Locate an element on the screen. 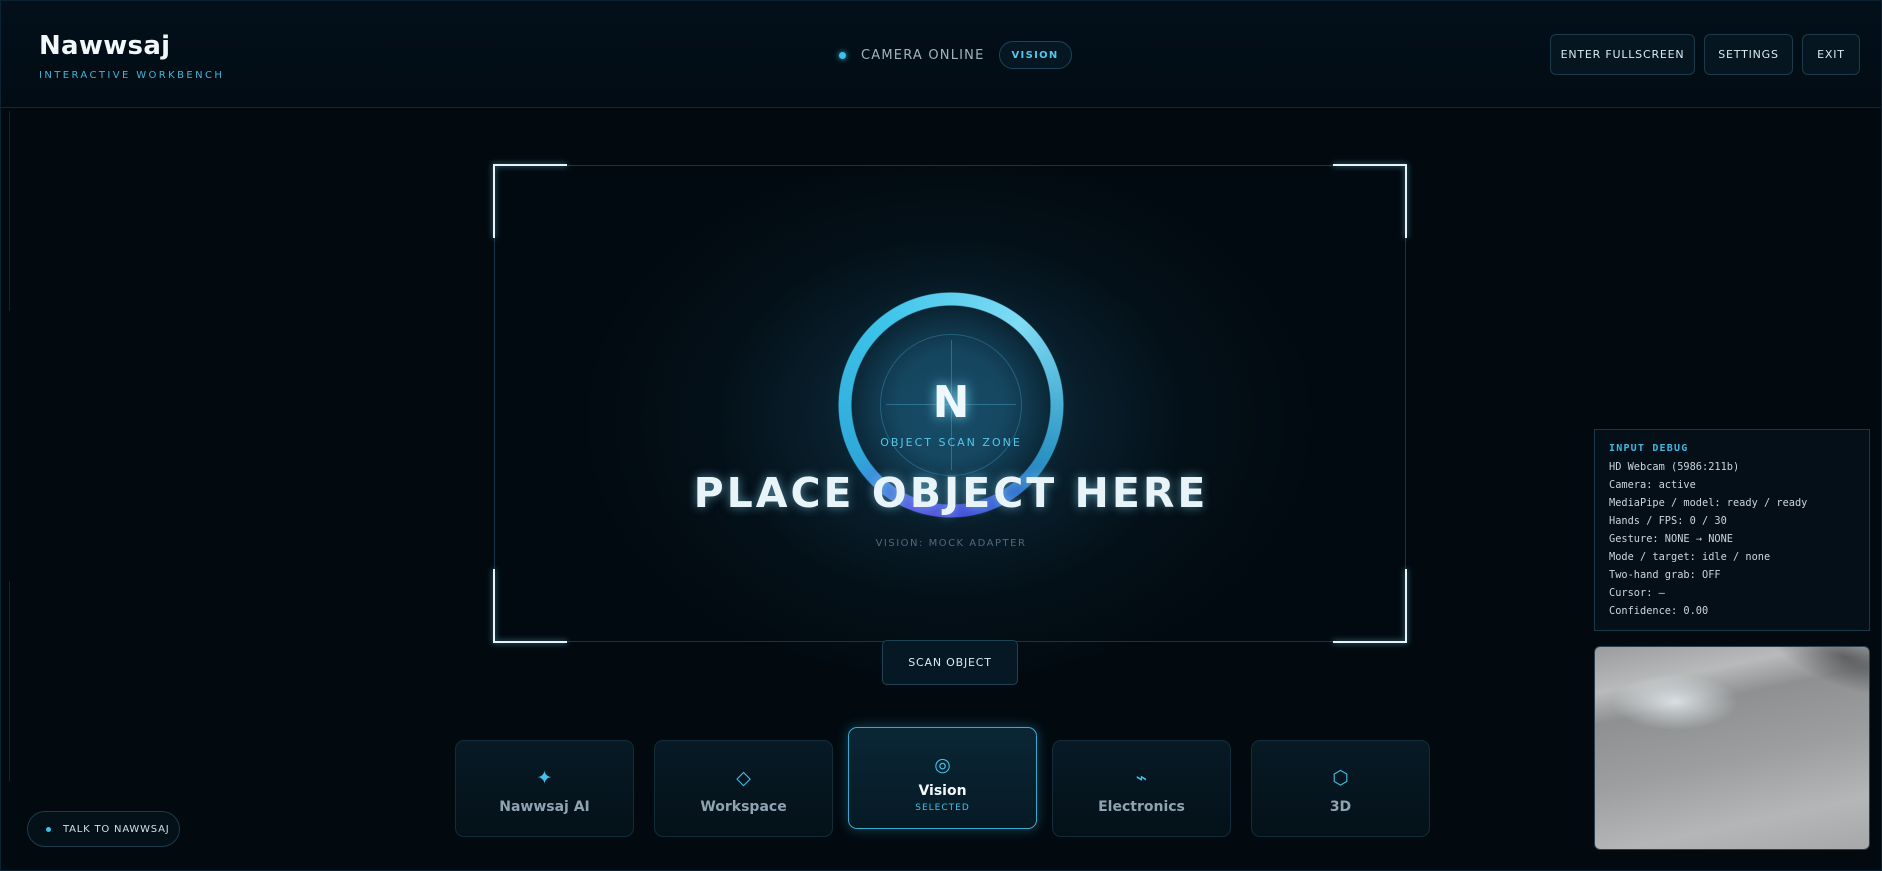  talk-to-nawwsaj-button: TALK TO NAWWSAJ is located at coordinates (103, 829).